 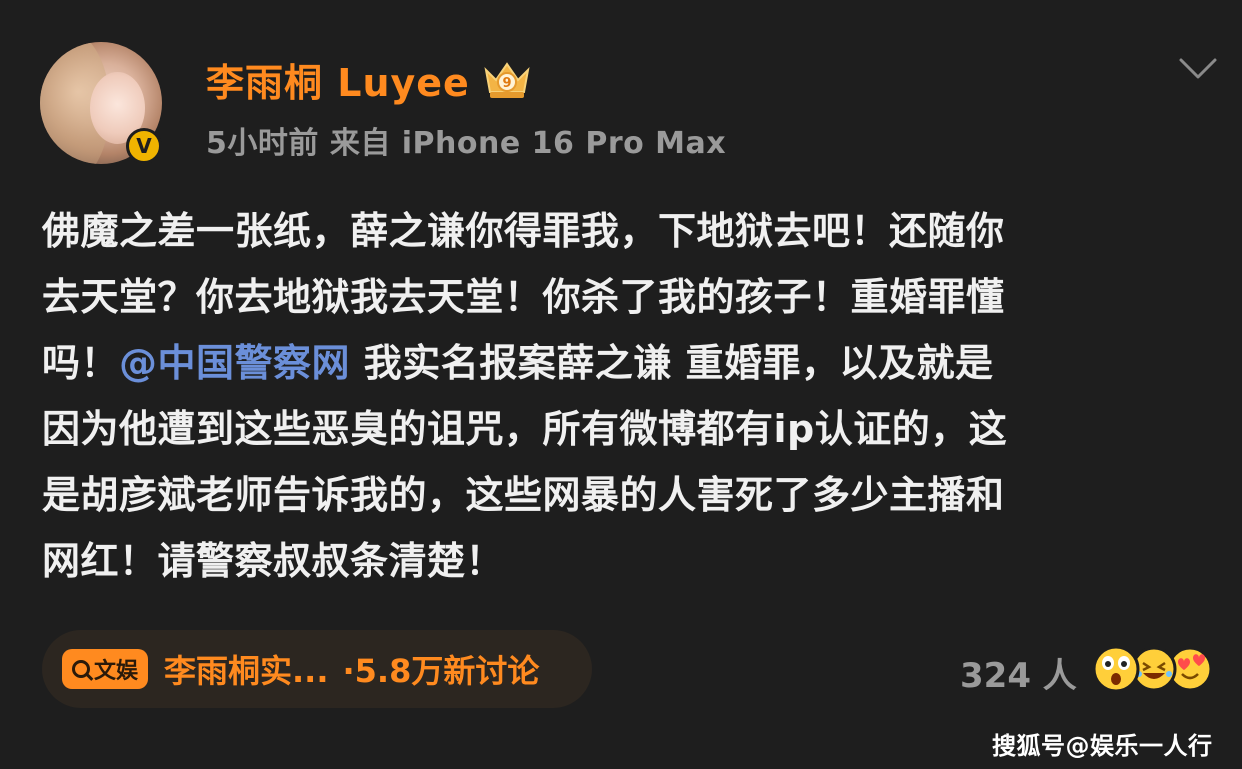 I want to click on topic-badge: 文娱, so click(x=105, y=669).